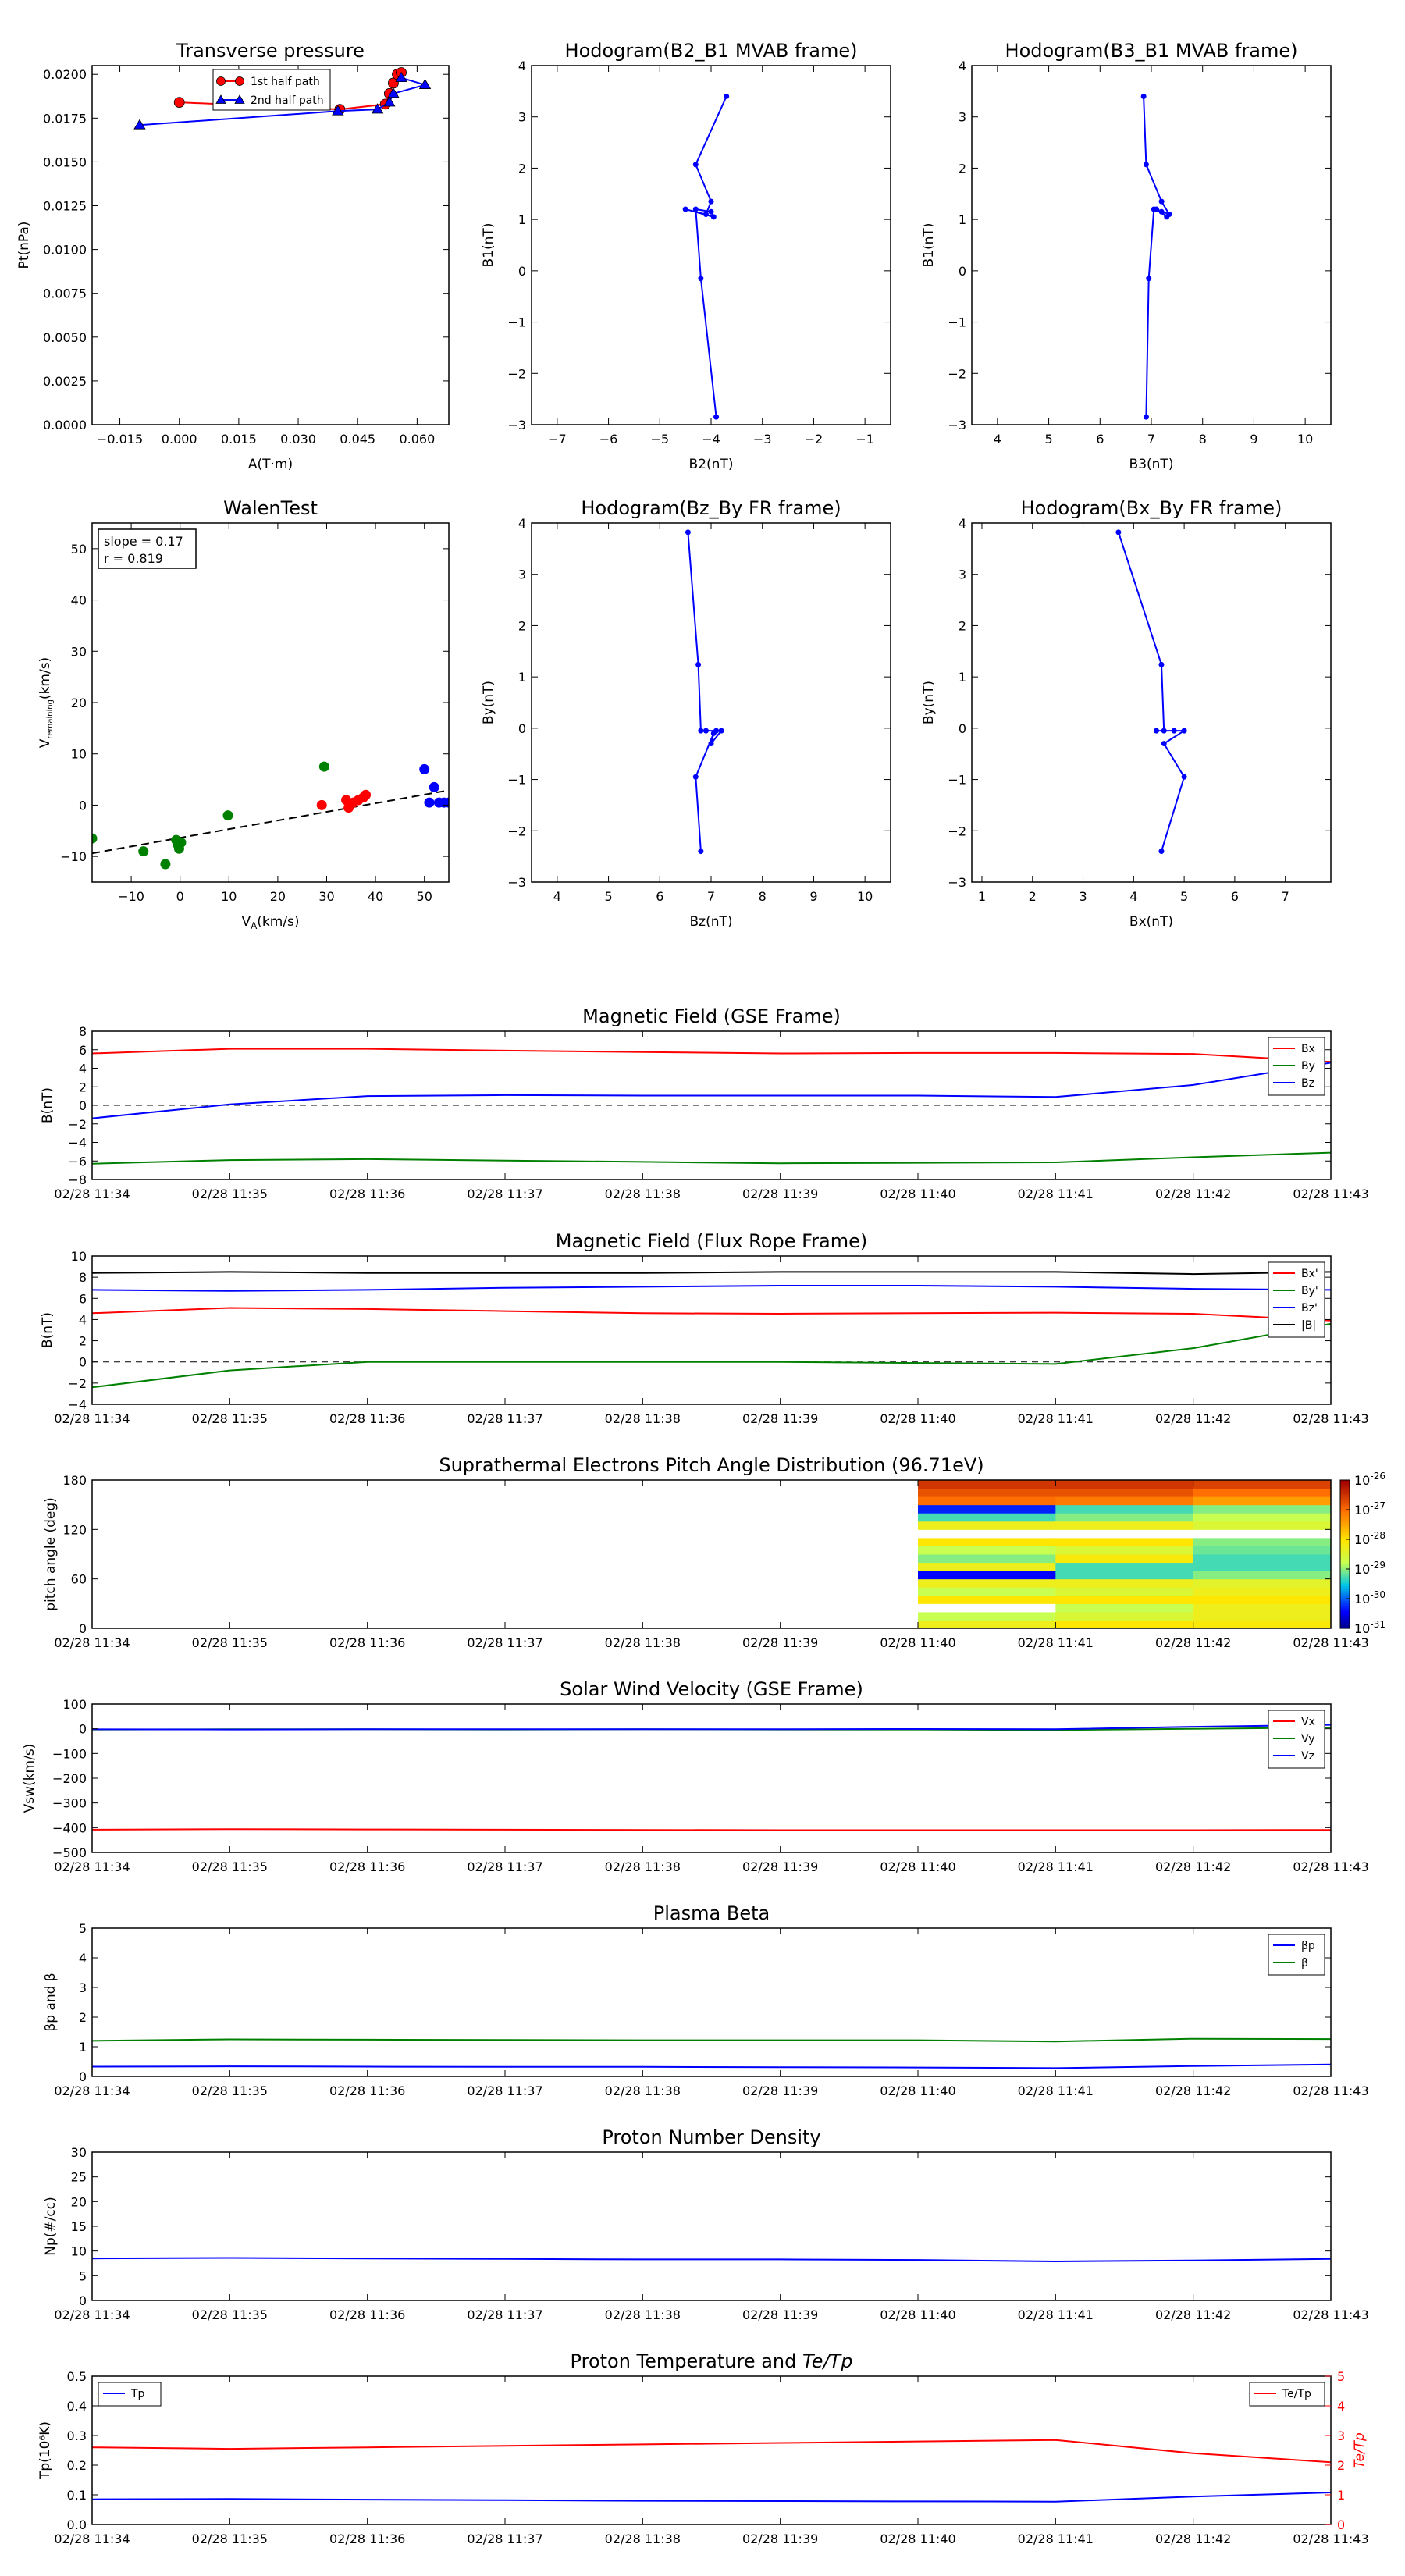 The width and height of the screenshot is (1405, 2576). Describe the element at coordinates (516, 780) in the screenshot. I see `hodo3-y-tick-label: −1` at that location.